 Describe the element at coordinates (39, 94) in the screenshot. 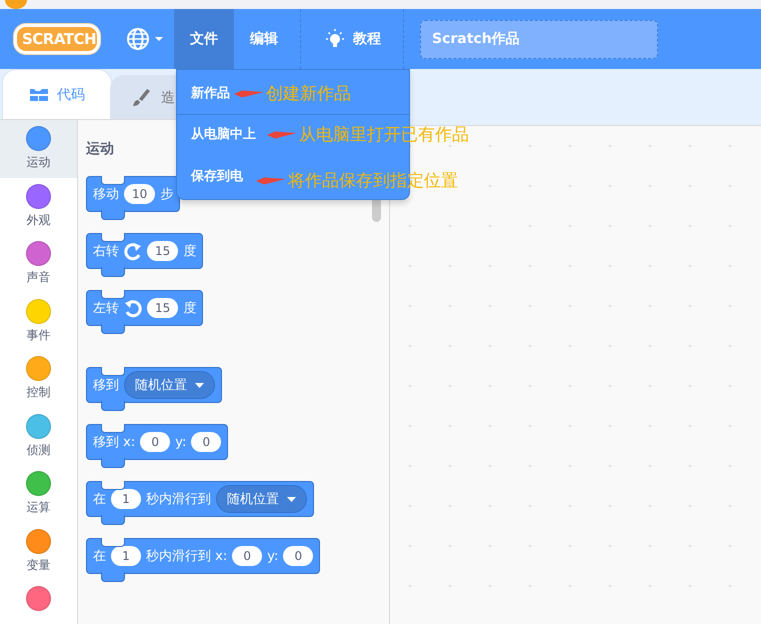

I see `code-blocks-icon` at that location.